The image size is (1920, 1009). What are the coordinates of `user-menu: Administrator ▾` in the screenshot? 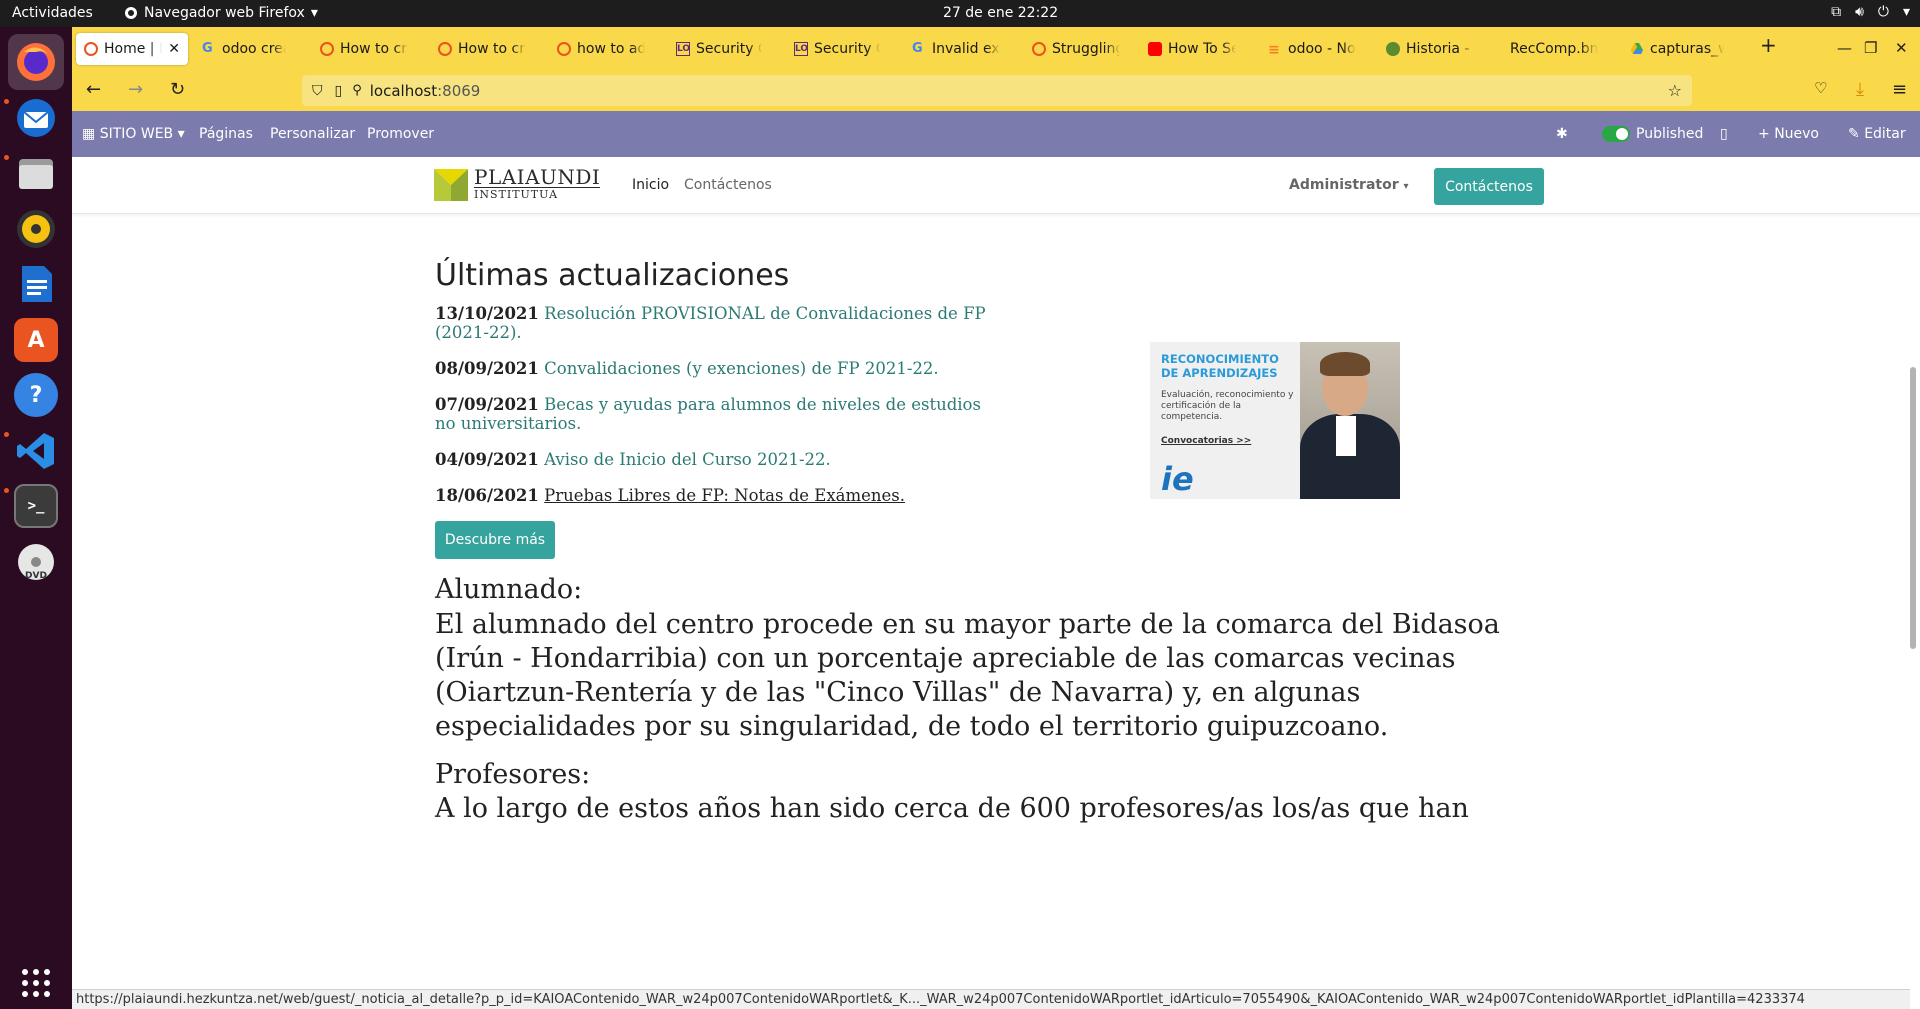 It's located at (1349, 185).